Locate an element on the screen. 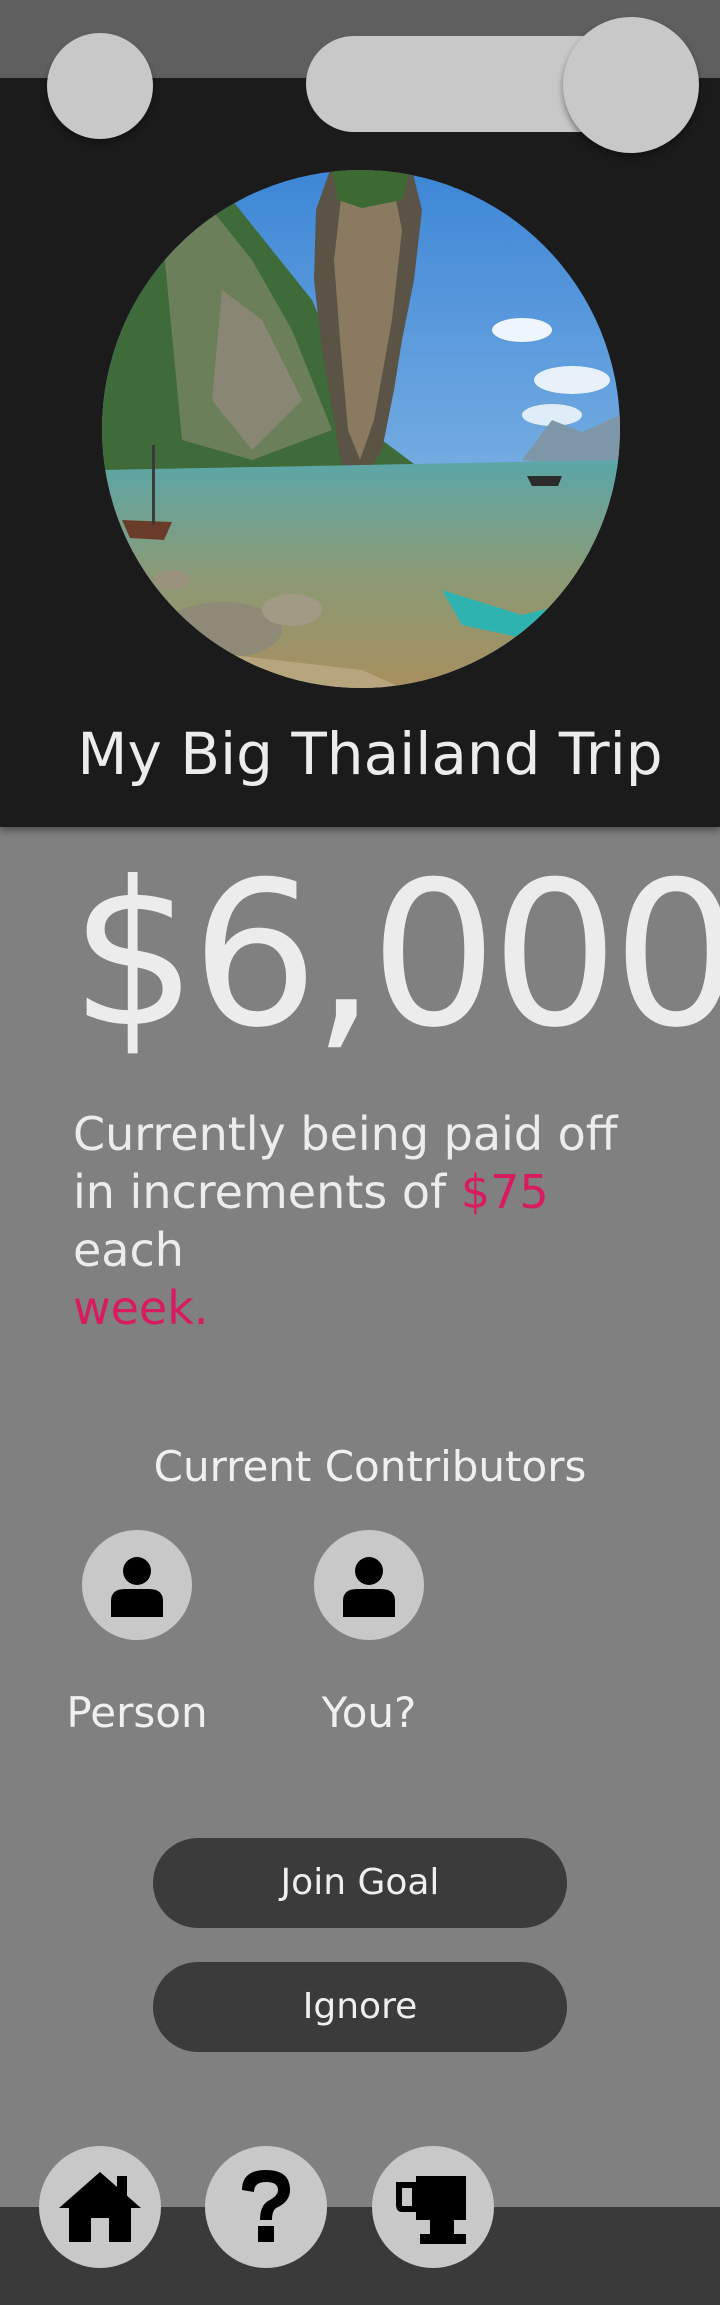 This screenshot has height=2305, width=720. join-goal-button: Join Goal is located at coordinates (360, 1883).